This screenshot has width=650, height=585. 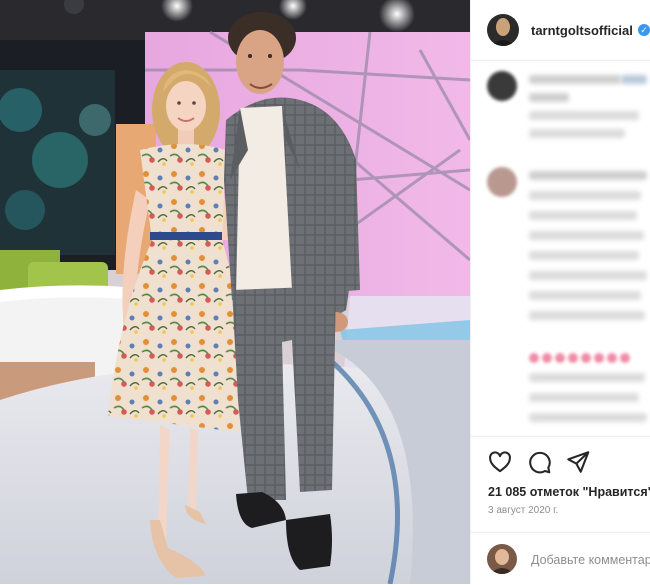 What do you see at coordinates (590, 560) in the screenshot?
I see `comment-input` at bounding box center [590, 560].